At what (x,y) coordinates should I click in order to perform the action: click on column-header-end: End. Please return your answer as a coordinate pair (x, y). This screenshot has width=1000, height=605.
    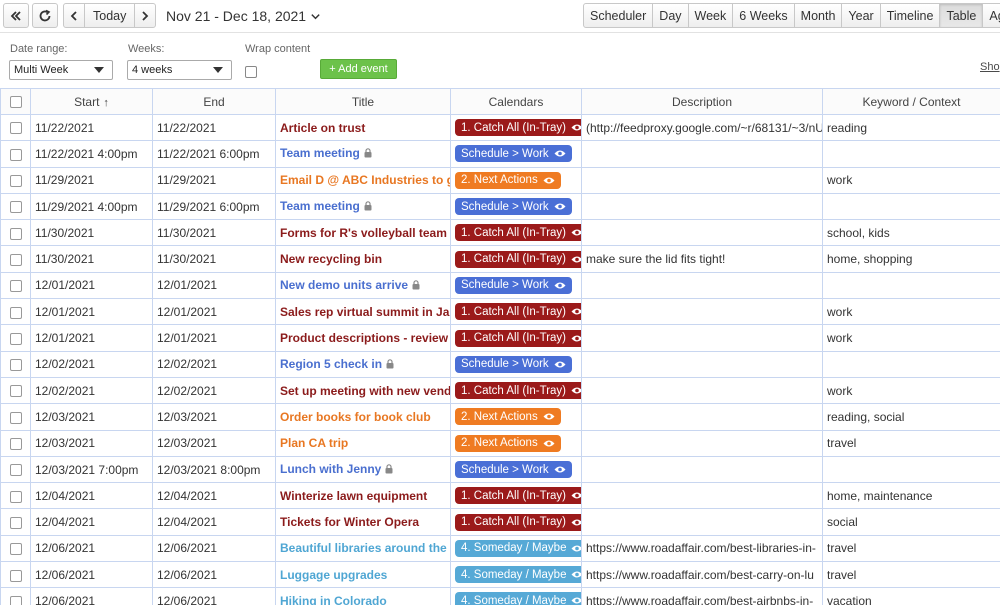
    Looking at the image, I should click on (214, 101).